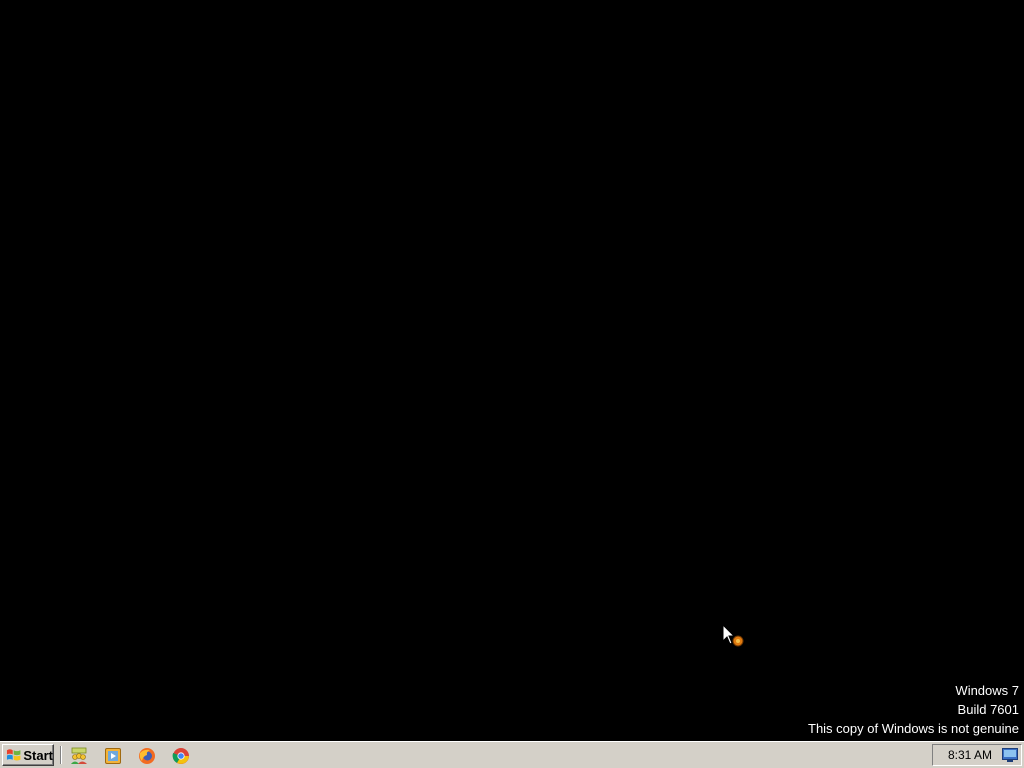  Describe the element at coordinates (113, 756) in the screenshot. I see `media-player-icon` at that location.